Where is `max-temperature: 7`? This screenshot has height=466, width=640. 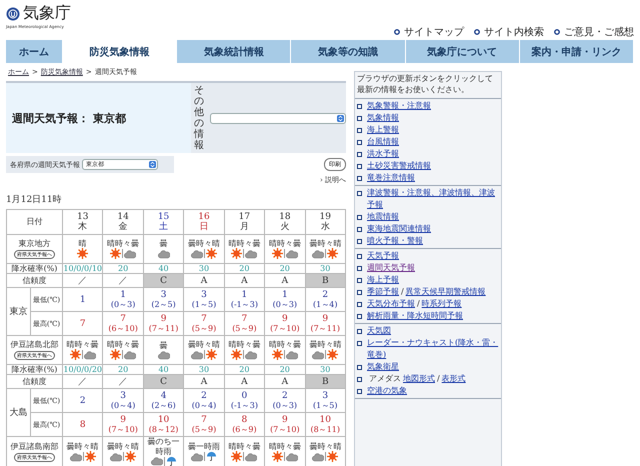
max-temperature: 7 is located at coordinates (123, 319).